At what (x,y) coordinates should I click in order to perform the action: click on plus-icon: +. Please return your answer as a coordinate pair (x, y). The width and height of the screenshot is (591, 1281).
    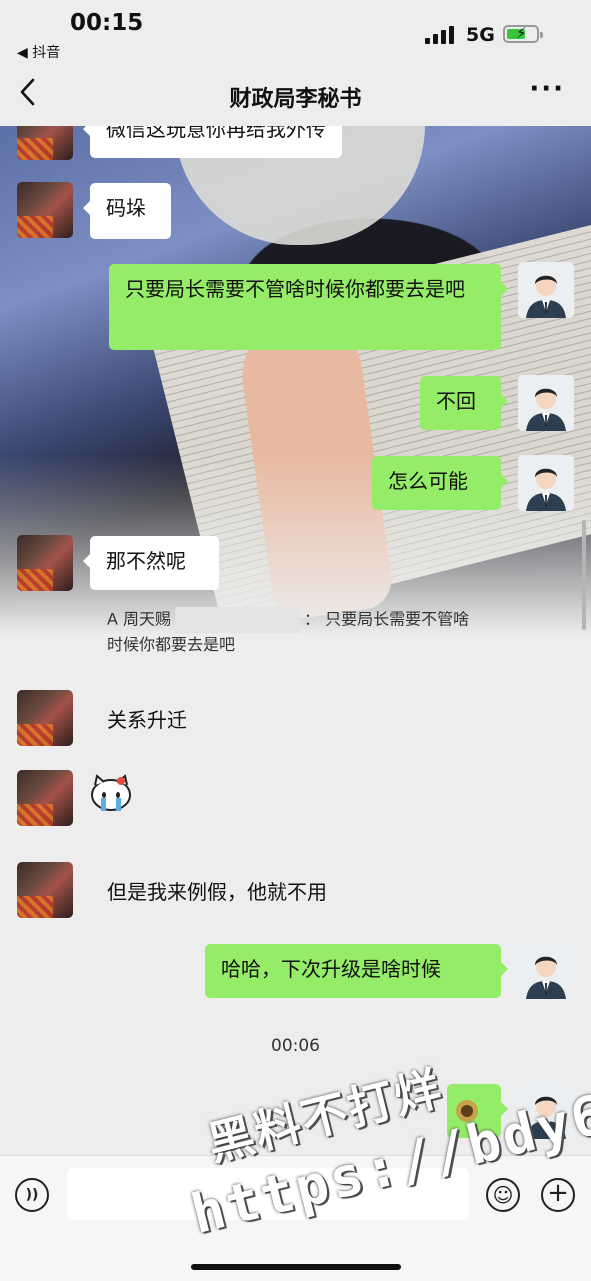
    Looking at the image, I should click on (558, 1195).